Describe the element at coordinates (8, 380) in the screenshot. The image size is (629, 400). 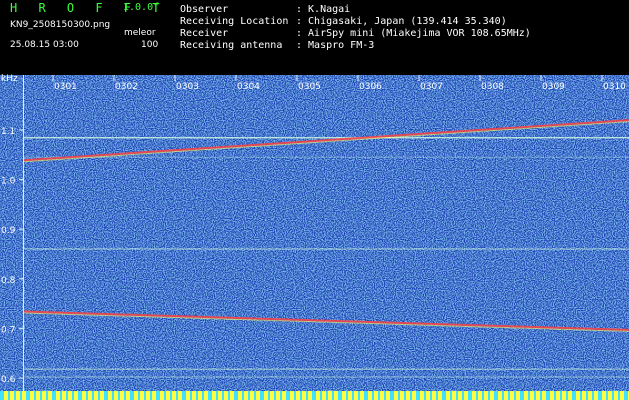
I see `y-tick-label: 0.6` at that location.